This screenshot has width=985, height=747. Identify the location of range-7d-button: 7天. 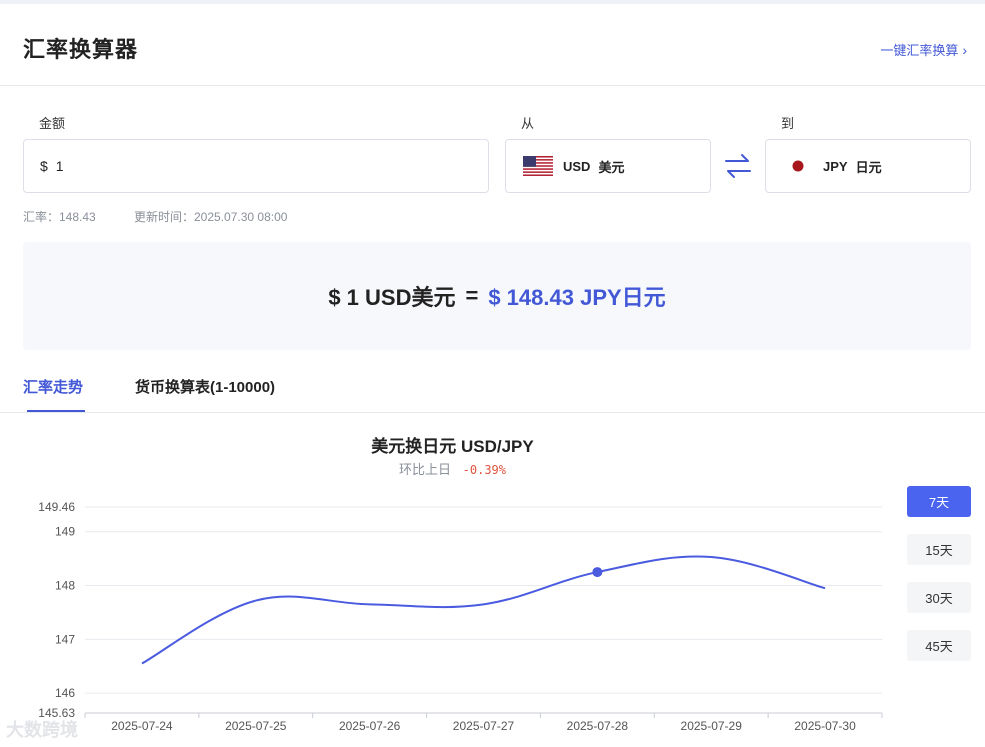
(939, 501).